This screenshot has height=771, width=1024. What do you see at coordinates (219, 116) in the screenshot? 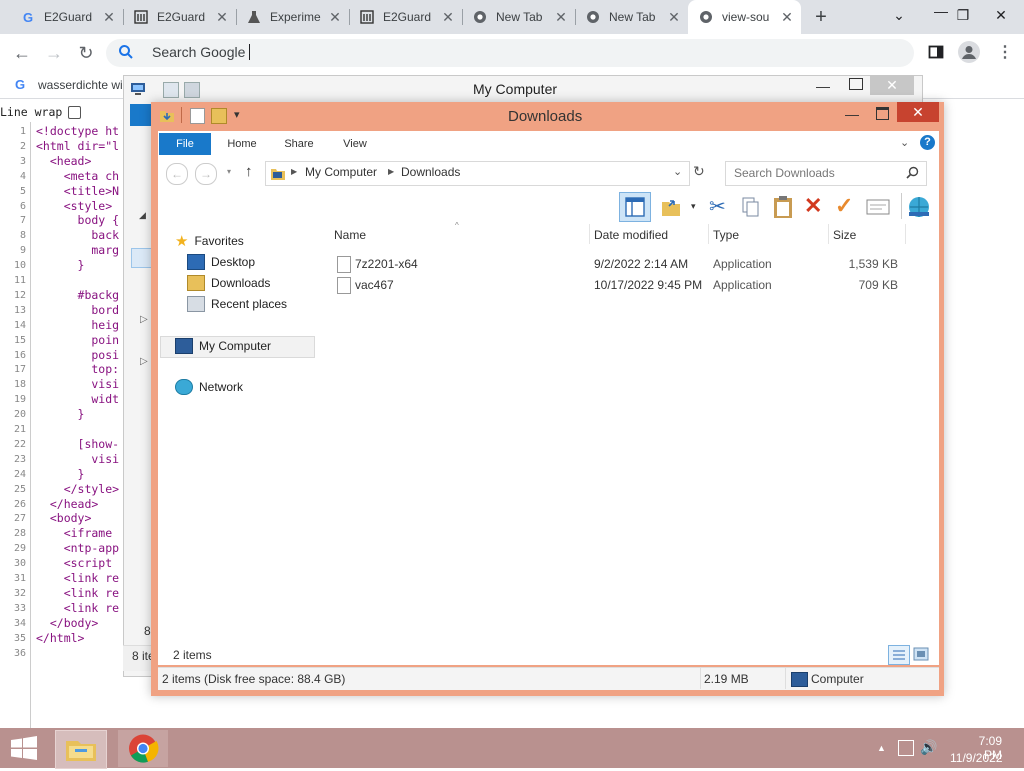
I see `new-folder-icon` at bounding box center [219, 116].